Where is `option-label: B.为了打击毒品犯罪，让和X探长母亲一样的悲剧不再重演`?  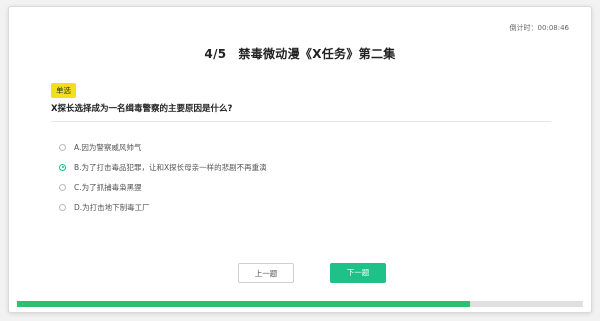 option-label: B.为了打击毒品犯罪，让和X探长母亲一样的悲剧不再重演 is located at coordinates (170, 167).